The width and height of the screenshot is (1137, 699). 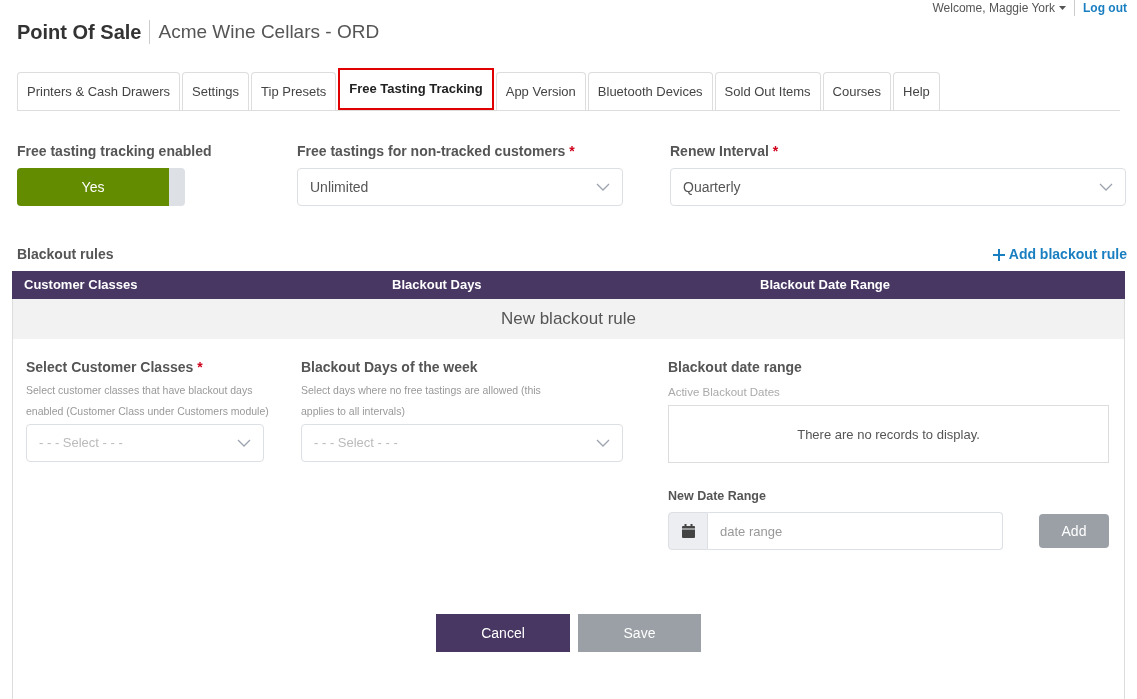 What do you see at coordinates (855, 531) in the screenshot?
I see `date-range-field: date range` at bounding box center [855, 531].